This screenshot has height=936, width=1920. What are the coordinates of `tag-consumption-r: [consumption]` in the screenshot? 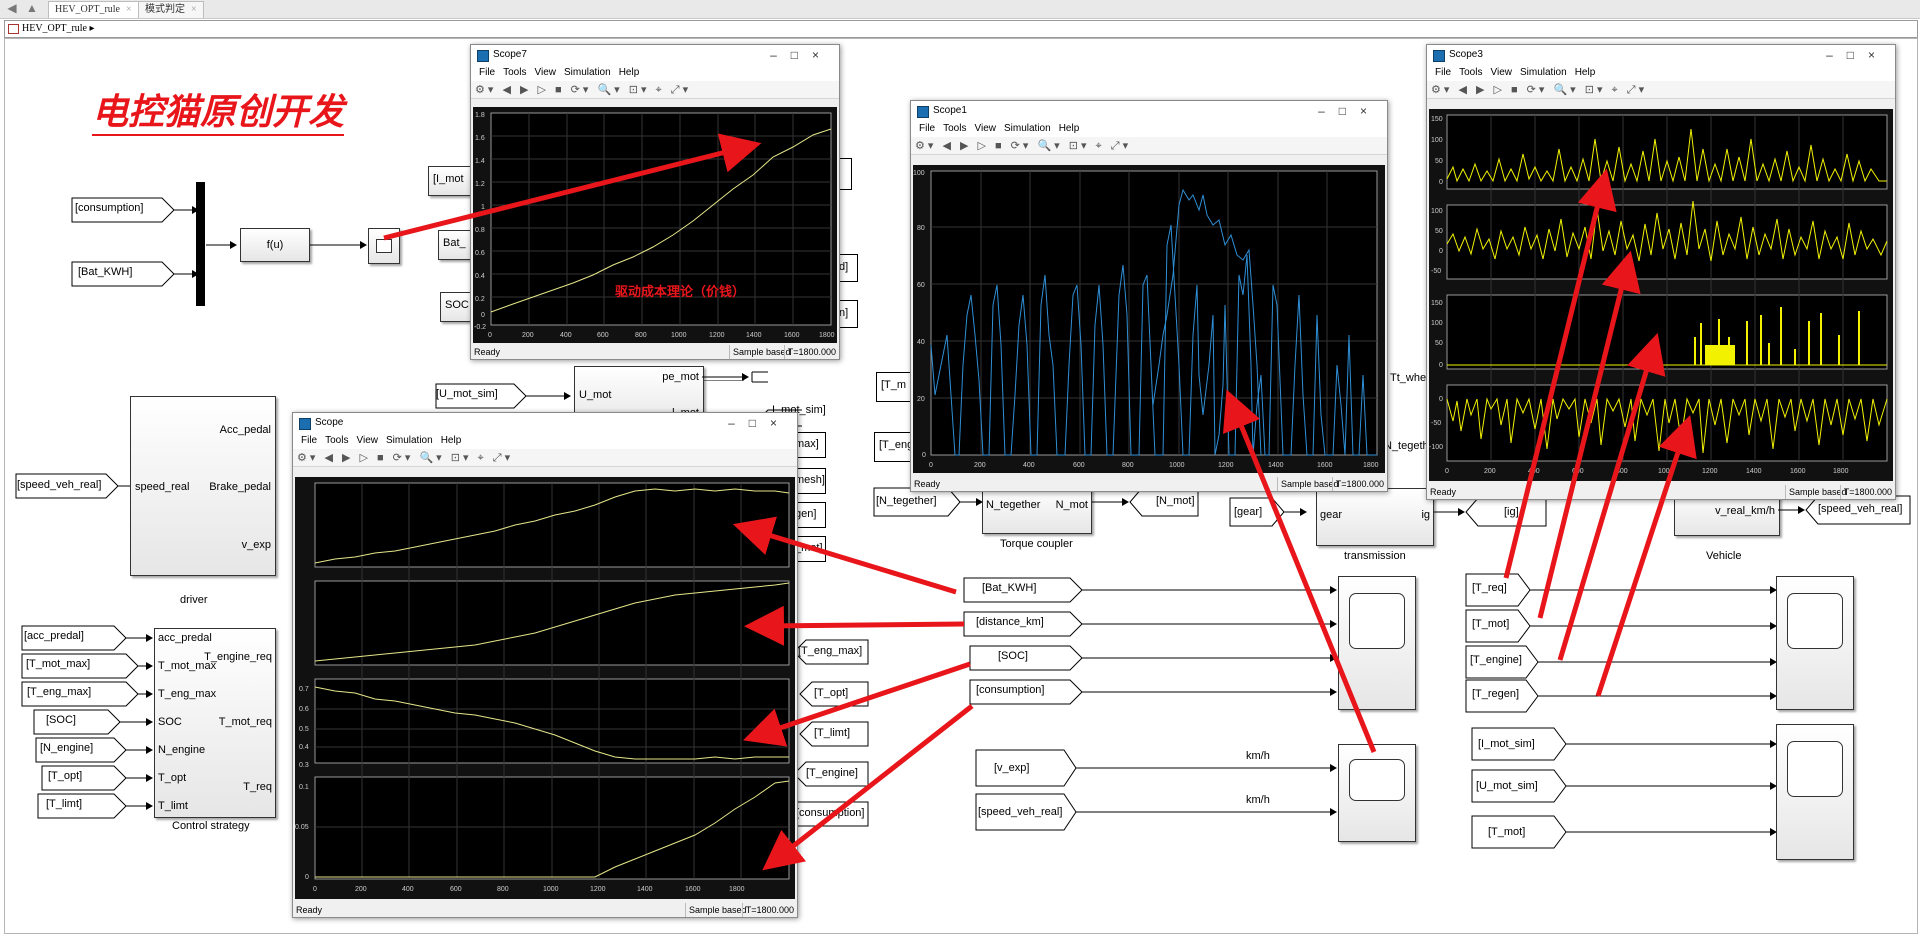 It's located at (830, 813).